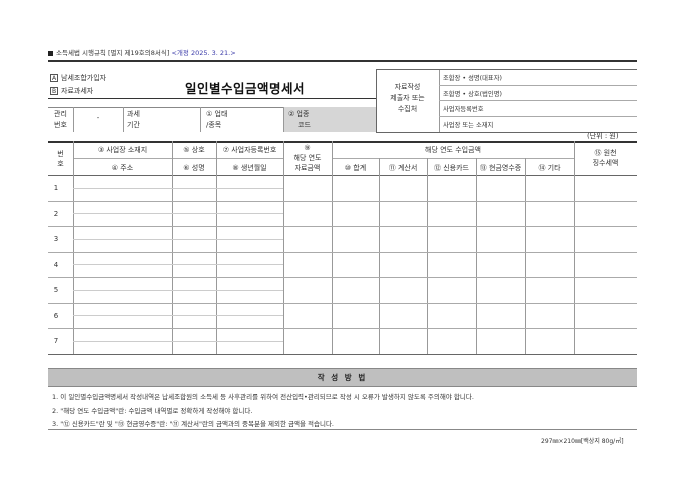 The image size is (680, 481). What do you see at coordinates (342, 61) in the screenshot?
I see `top-border` at bounding box center [342, 61].